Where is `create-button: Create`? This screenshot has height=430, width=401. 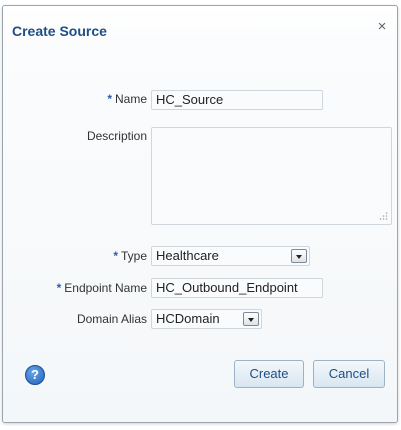
create-button: Create is located at coordinates (269, 374).